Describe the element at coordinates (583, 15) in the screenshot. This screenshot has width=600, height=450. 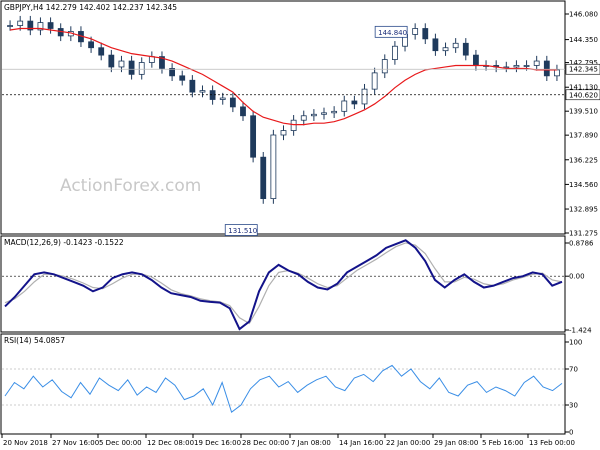
I see `price-tick-label: 146.080` at that location.